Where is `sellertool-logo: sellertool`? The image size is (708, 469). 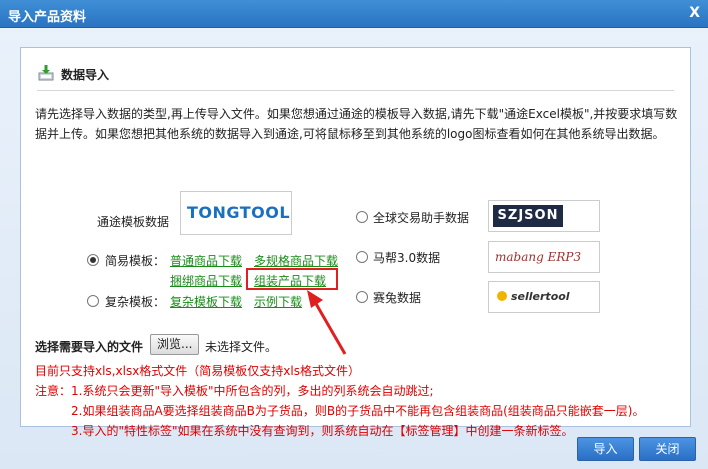
sellertool-logo: sellertool is located at coordinates (544, 297).